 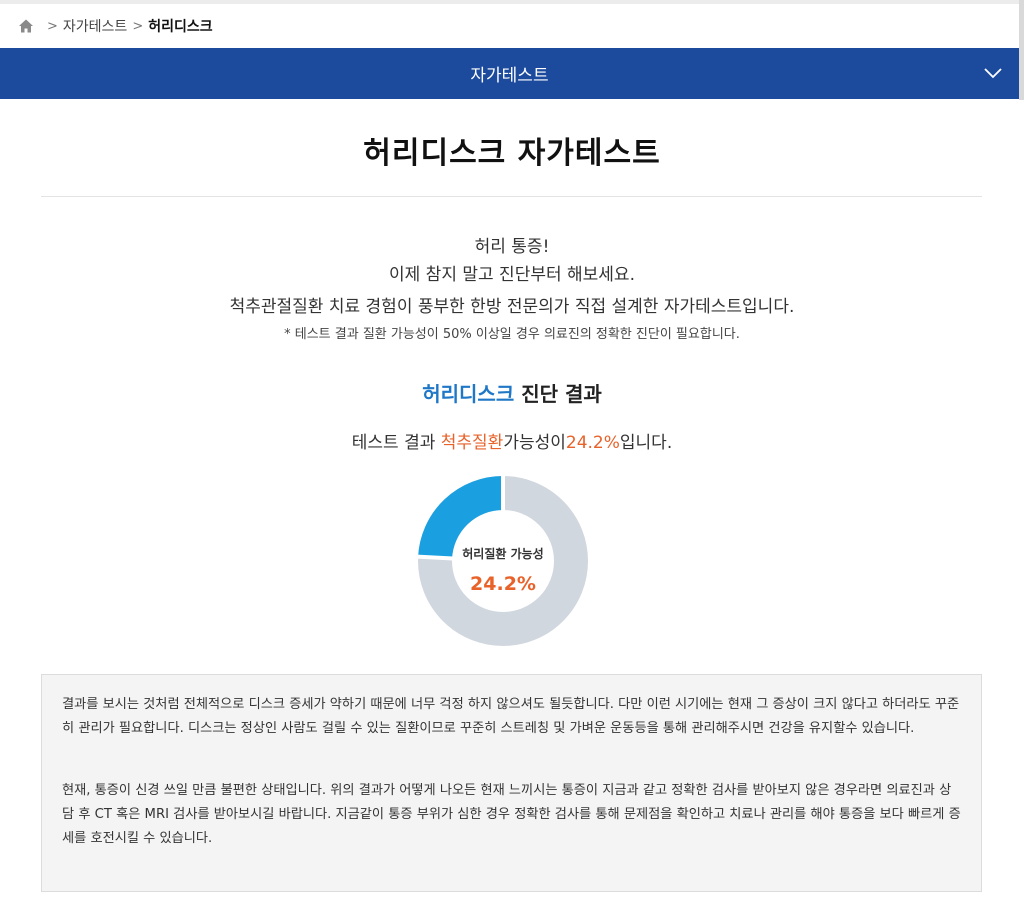 What do you see at coordinates (26, 26) in the screenshot?
I see `home-icon` at bounding box center [26, 26].